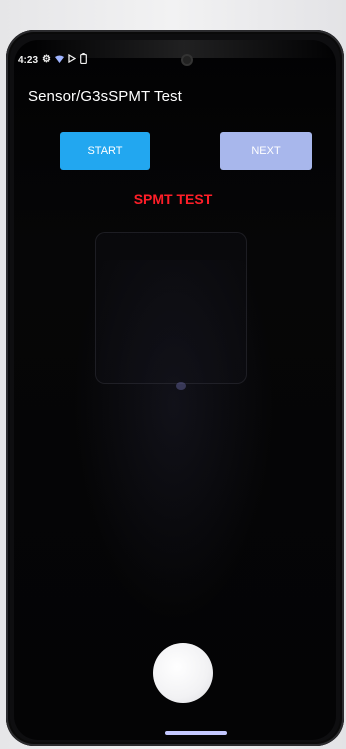 The height and width of the screenshot is (749, 346). I want to click on wifi-icon, so click(59, 60).